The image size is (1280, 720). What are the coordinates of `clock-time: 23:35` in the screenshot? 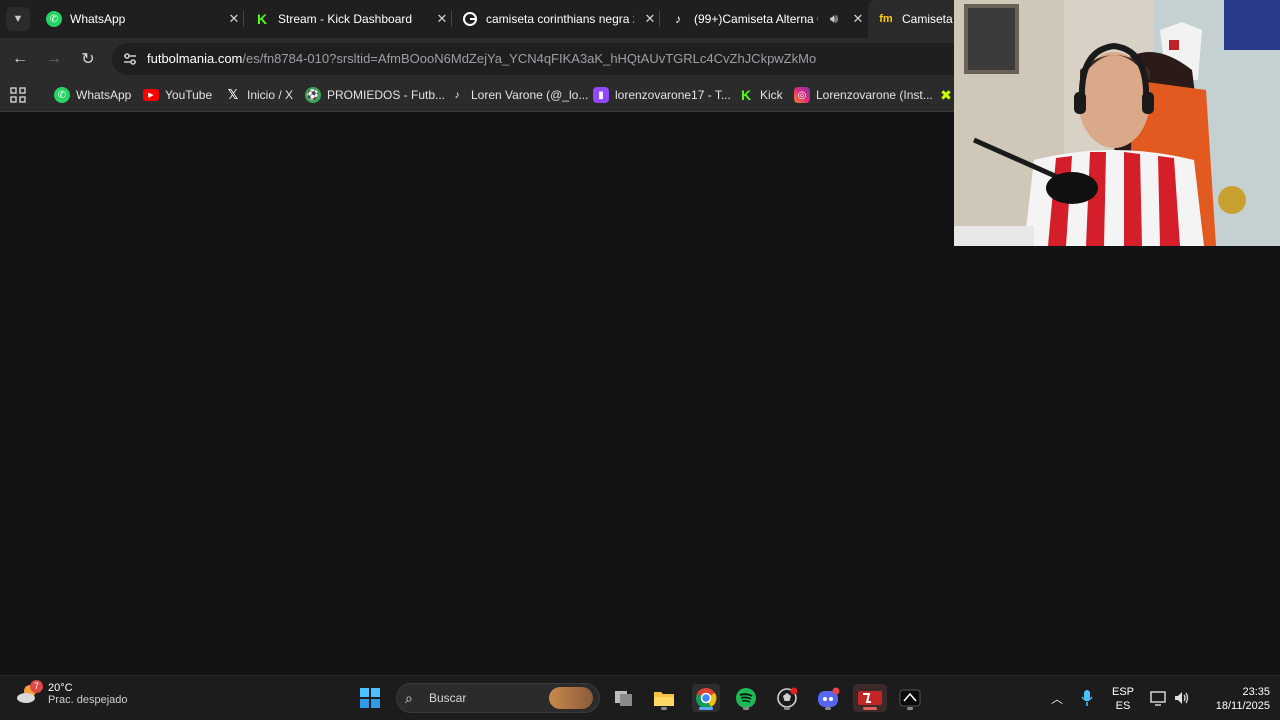 It's located at (1256, 692).